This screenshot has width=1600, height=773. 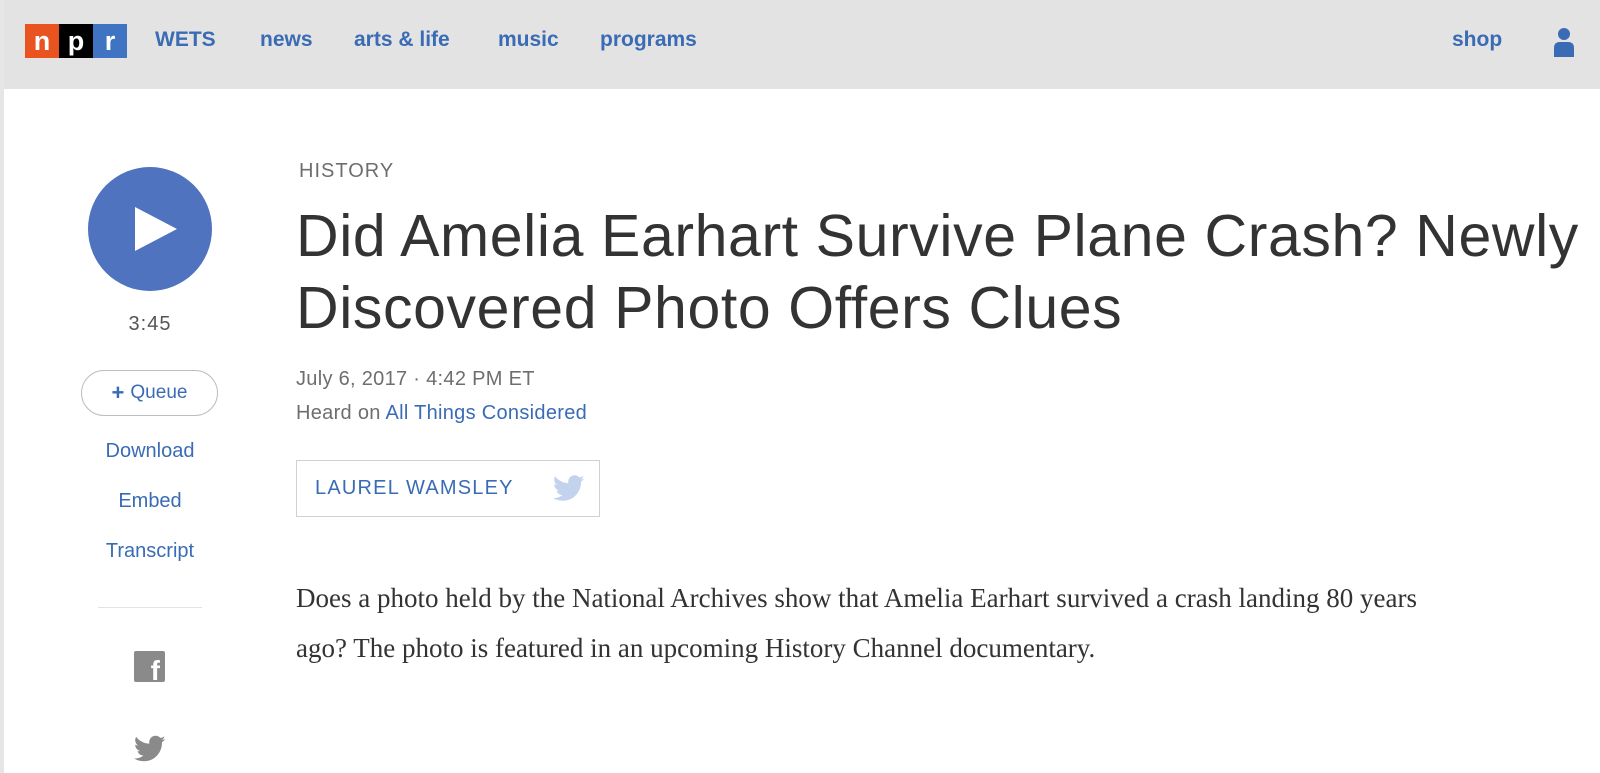 What do you see at coordinates (414, 488) in the screenshot?
I see `author-name: LAUREL WAMSLEY` at bounding box center [414, 488].